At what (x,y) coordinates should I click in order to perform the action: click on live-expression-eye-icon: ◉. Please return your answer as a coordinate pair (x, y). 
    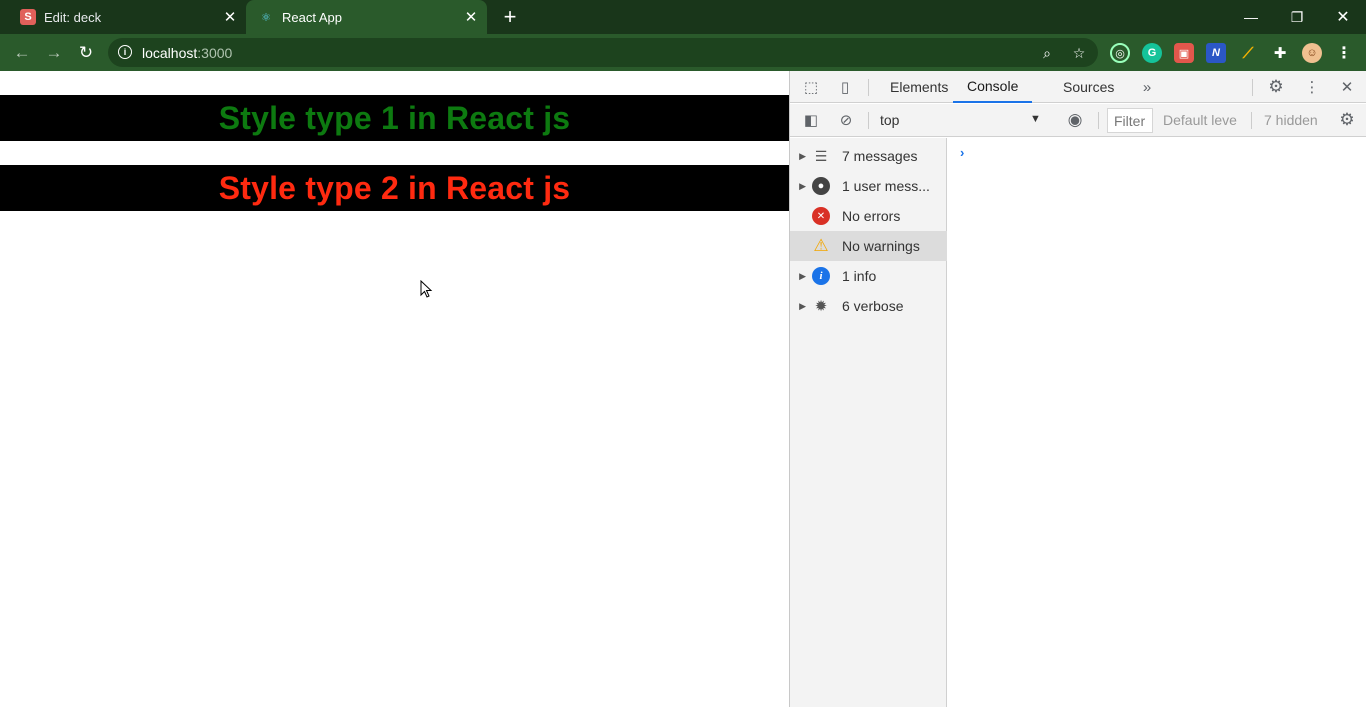
    Looking at the image, I should click on (1075, 120).